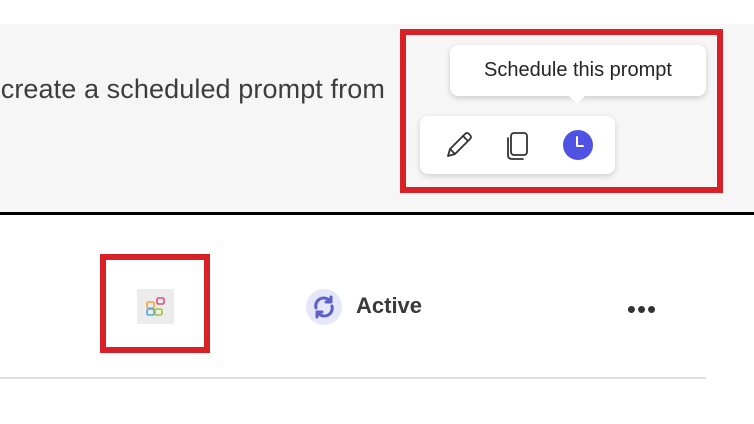  What do you see at coordinates (192, 89) in the screenshot?
I see `prompt-text: e create a scheduled prompt from` at bounding box center [192, 89].